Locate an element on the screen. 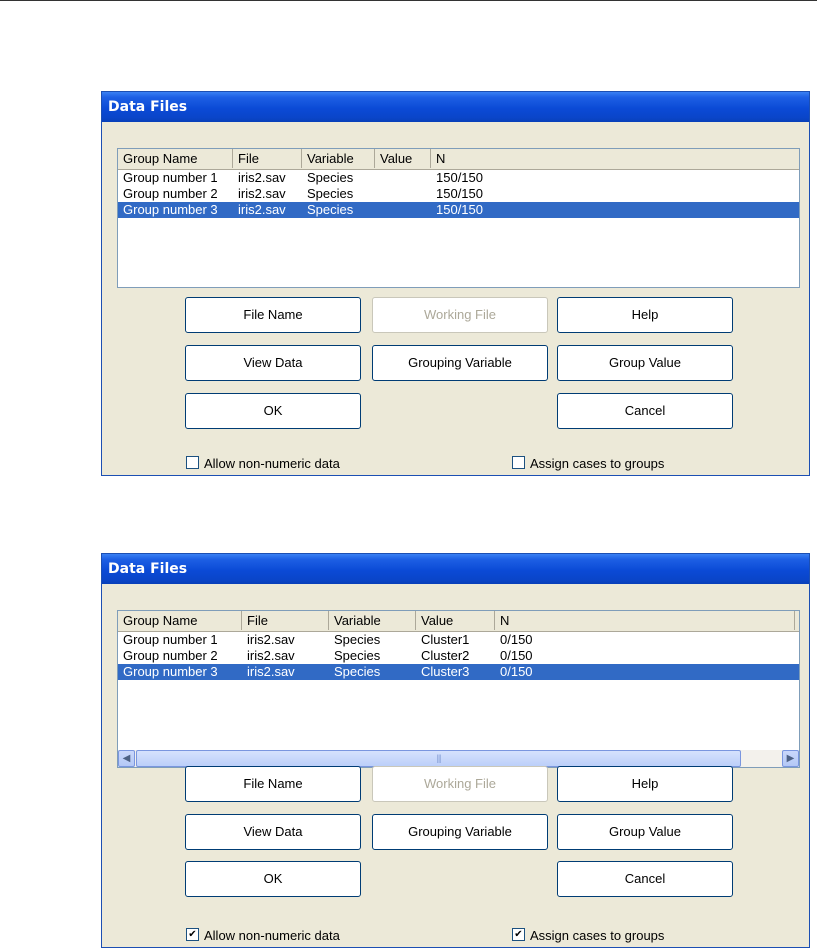 Image resolution: width=817 pixels, height=950 pixels. horizontal-scrollbar: ◀ ||| ▶ is located at coordinates (458, 758).